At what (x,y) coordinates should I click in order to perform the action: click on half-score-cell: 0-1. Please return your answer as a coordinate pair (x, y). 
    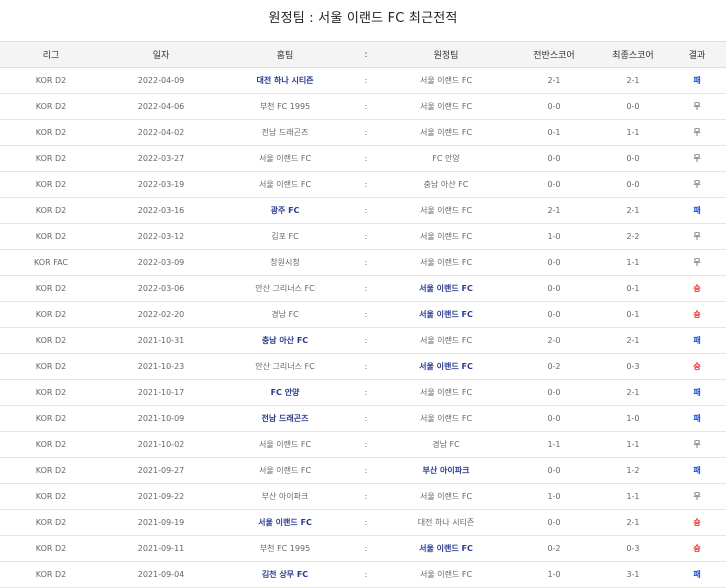
    Looking at the image, I should click on (554, 132).